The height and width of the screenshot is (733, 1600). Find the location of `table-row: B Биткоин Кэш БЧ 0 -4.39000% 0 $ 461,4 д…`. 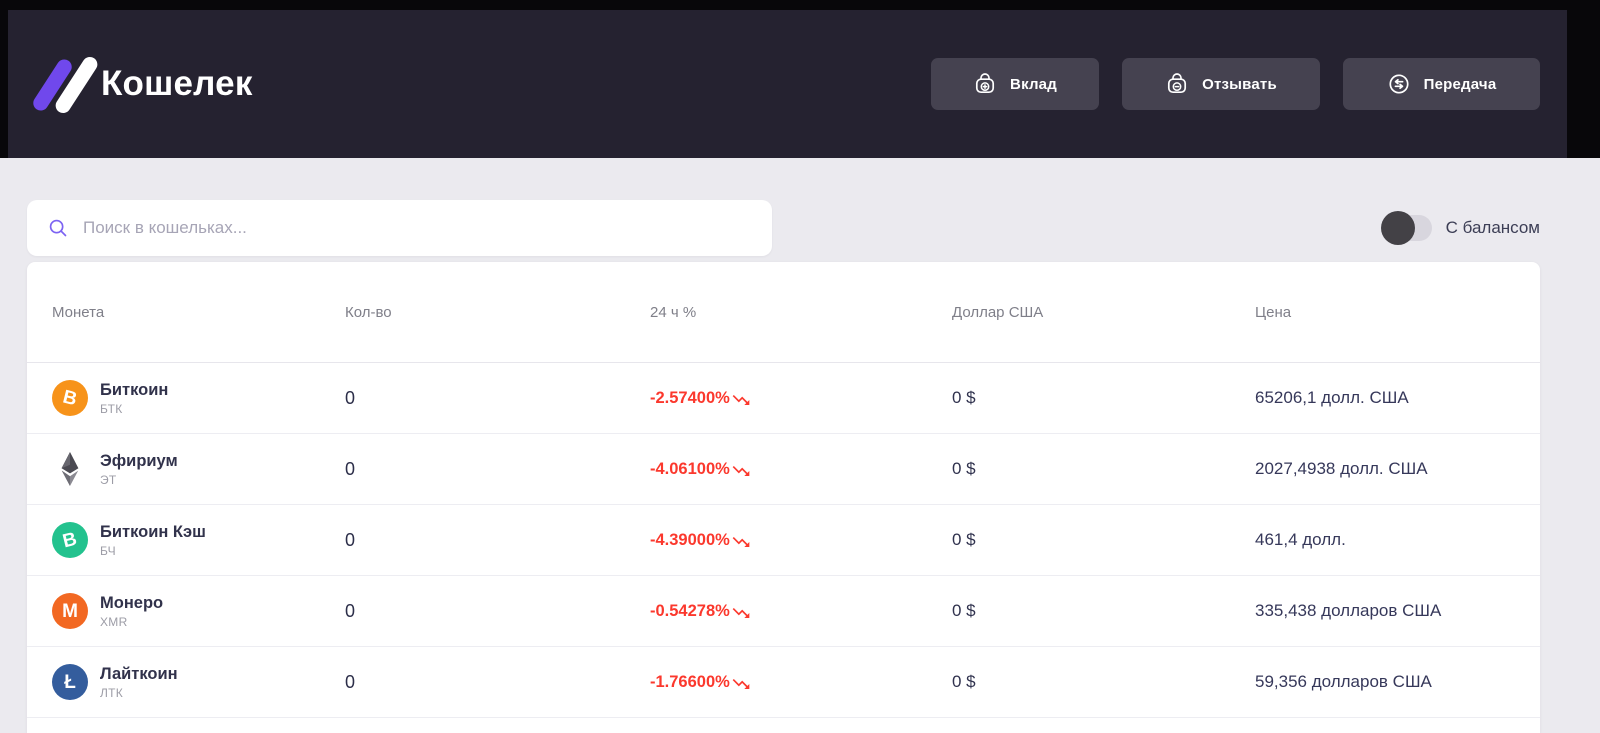

table-row: B Биткоин Кэш БЧ 0 -4.39000% 0 $ 461,4 д… is located at coordinates (783, 540).